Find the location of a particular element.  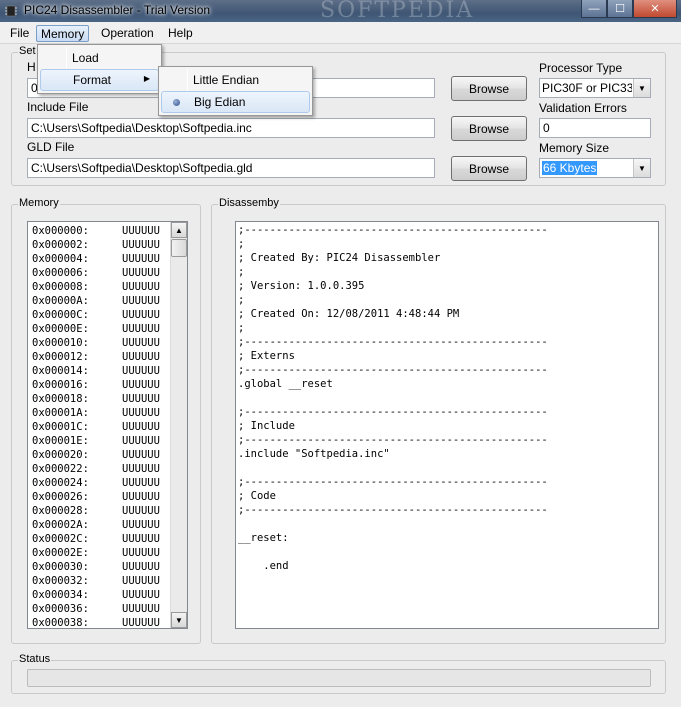

memory-row: 0x00000A: UUUUUU is located at coordinates (96, 302).